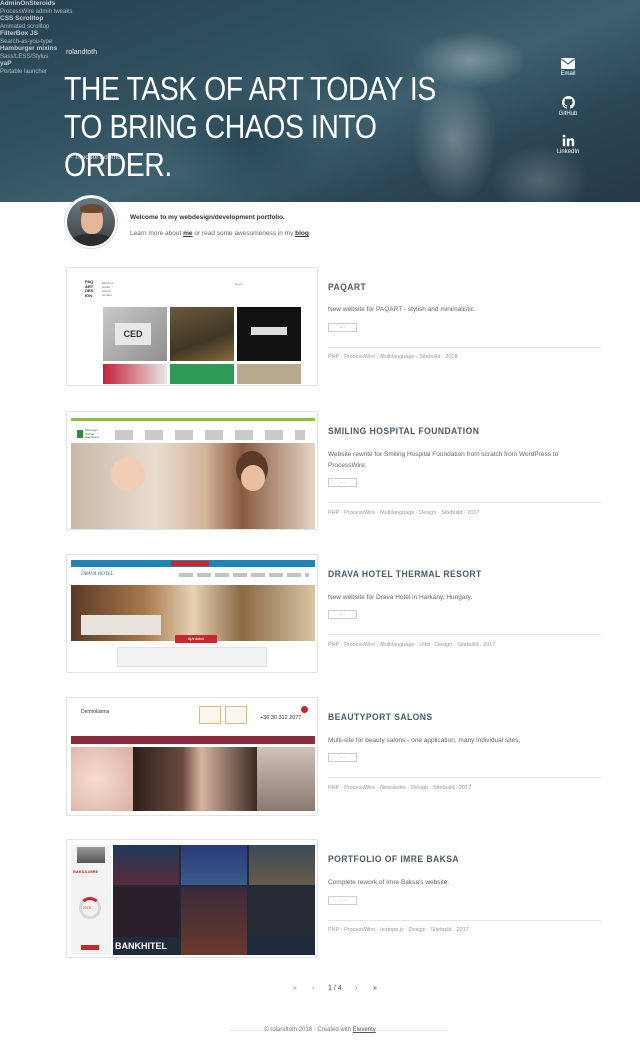 This screenshot has height=1052, width=640. What do you see at coordinates (335, 988) in the screenshot?
I see `pagination-current: 1 / 4` at bounding box center [335, 988].